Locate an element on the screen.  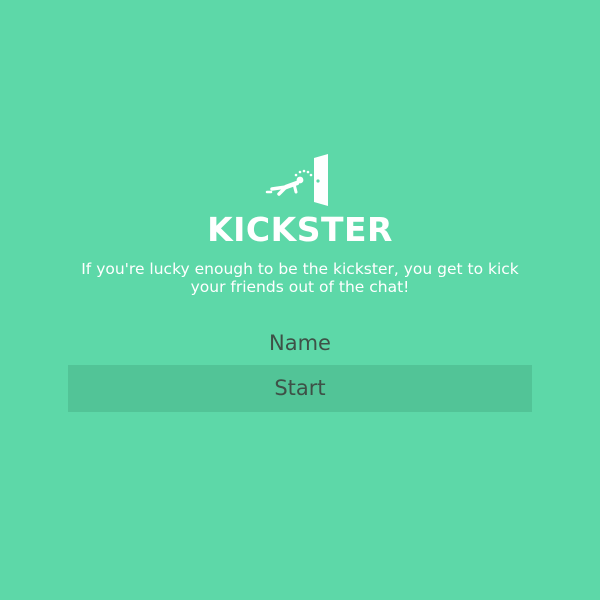
kick-out-door-icon is located at coordinates (296, 180).